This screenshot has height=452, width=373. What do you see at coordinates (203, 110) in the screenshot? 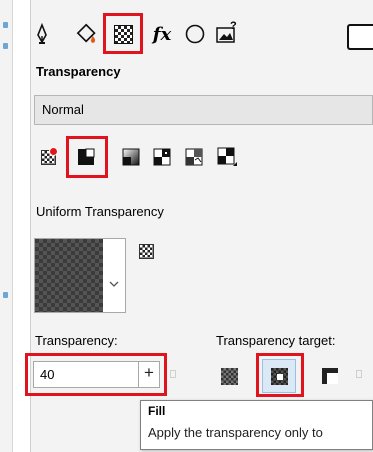
I see `merge-mode-dropdown: Normal` at bounding box center [203, 110].